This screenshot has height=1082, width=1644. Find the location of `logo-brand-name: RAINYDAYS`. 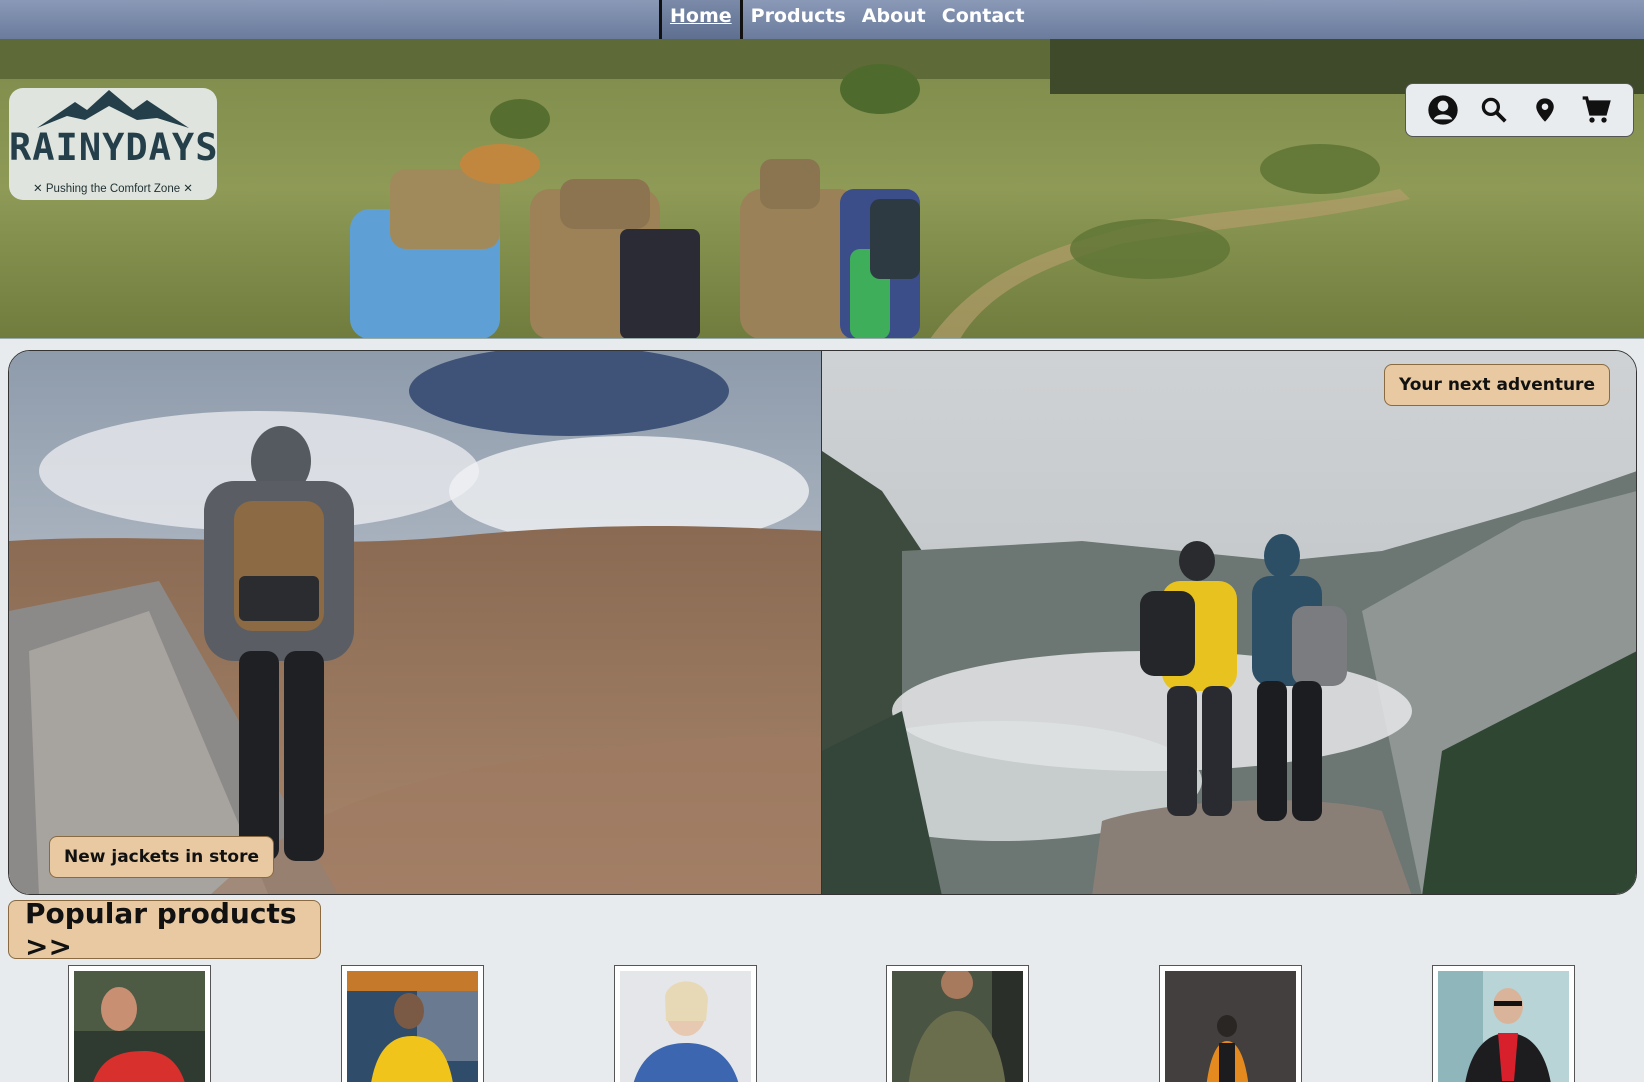

logo-brand-name: RAINYDAYS is located at coordinates (114, 147).